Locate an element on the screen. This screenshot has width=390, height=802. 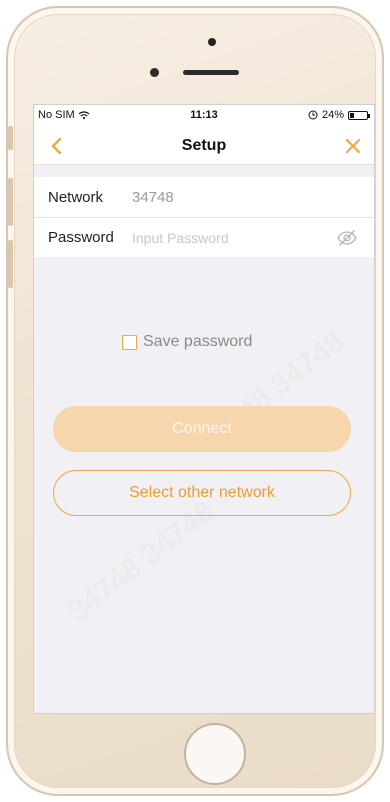
section-spacer is located at coordinates (204, 171).